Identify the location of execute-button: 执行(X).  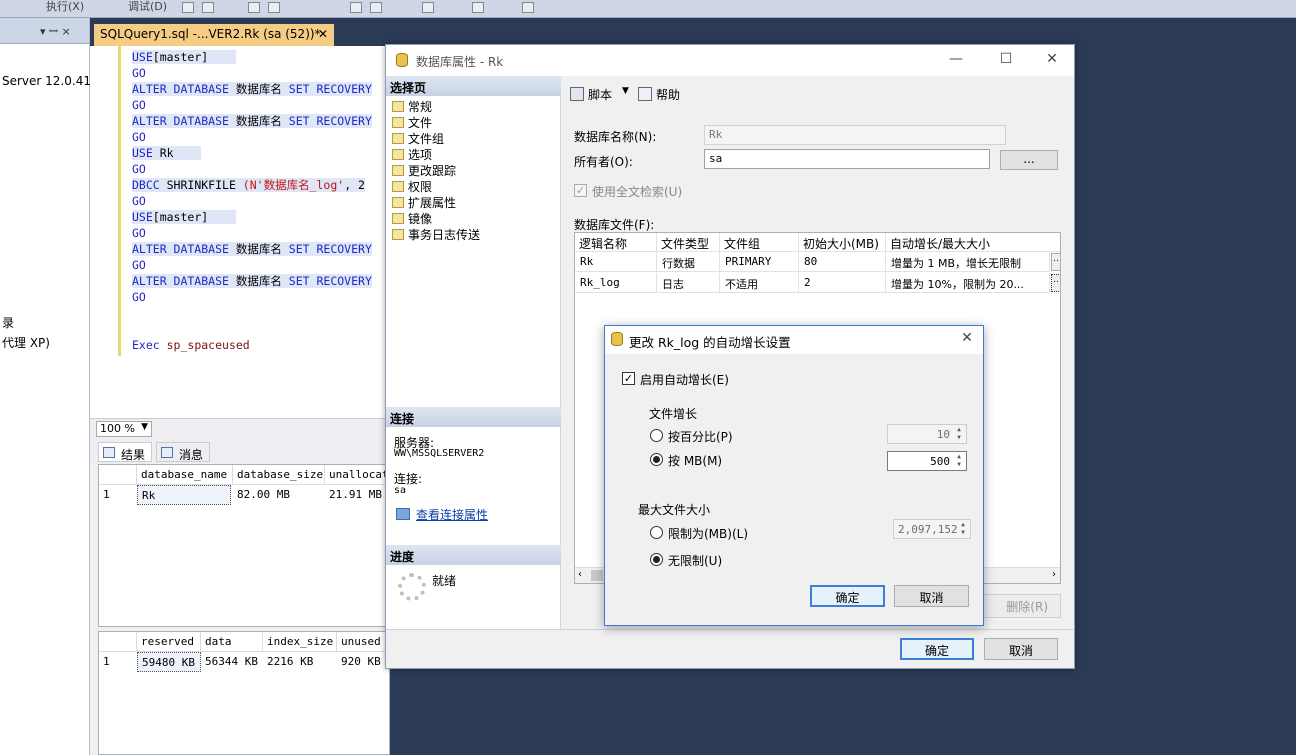
(65, 6).